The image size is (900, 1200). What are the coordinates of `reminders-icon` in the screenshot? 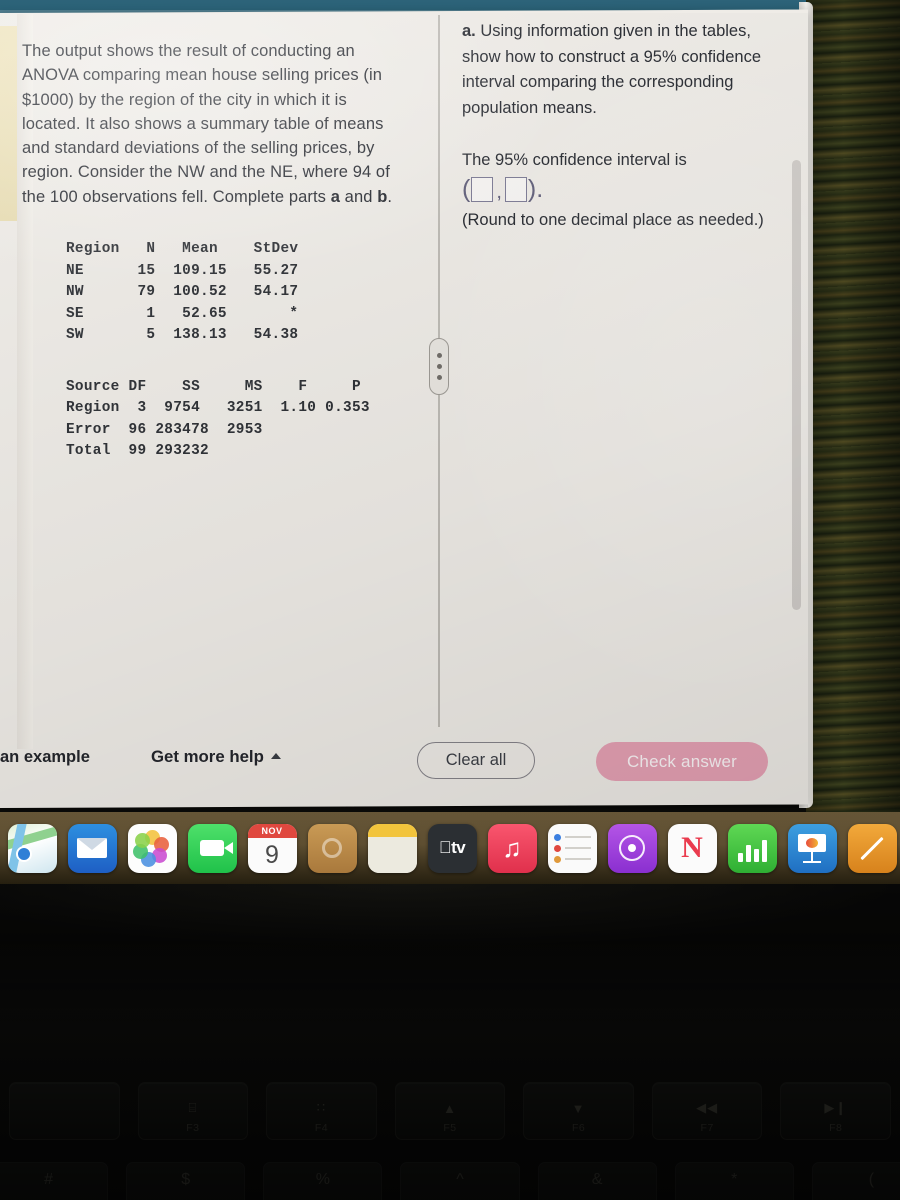 It's located at (572, 848).